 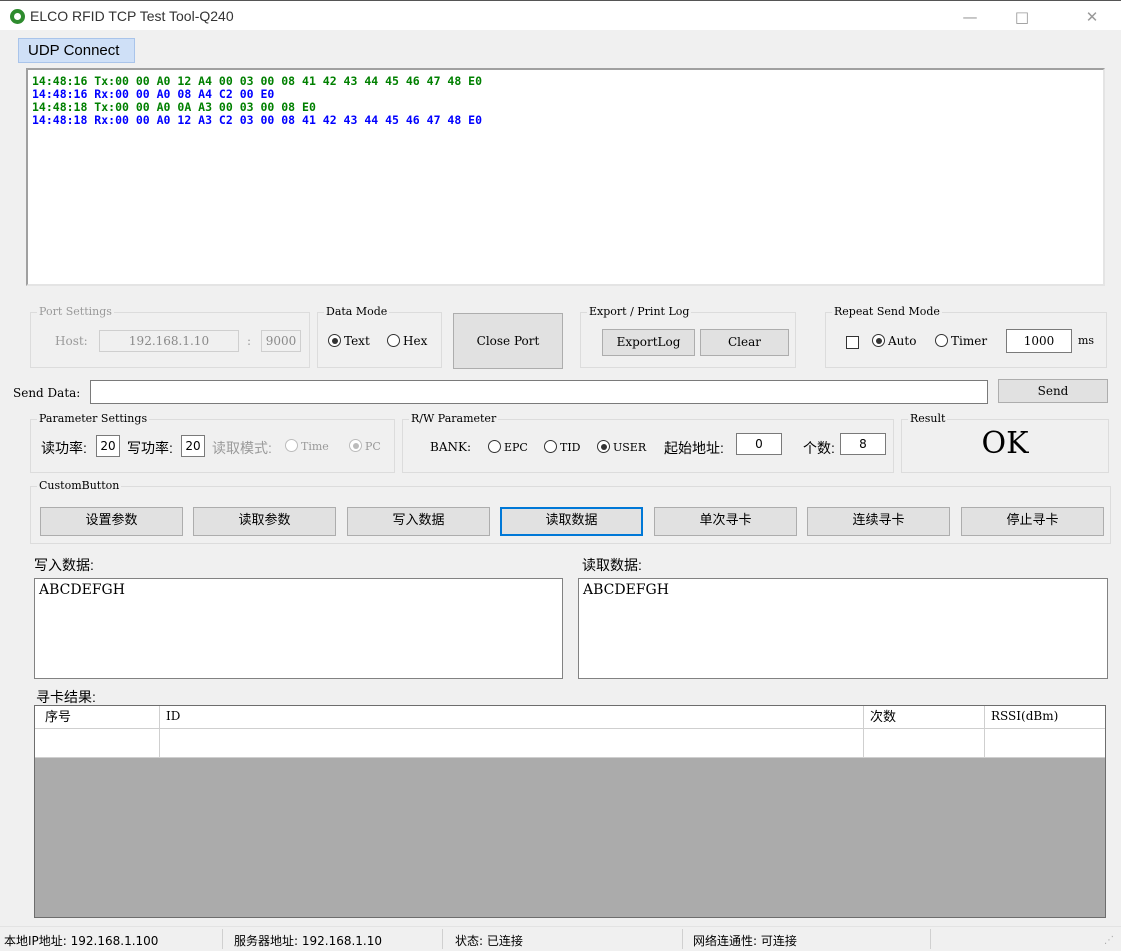 What do you see at coordinates (1053, 391) in the screenshot?
I see `send-button: Send` at bounding box center [1053, 391].